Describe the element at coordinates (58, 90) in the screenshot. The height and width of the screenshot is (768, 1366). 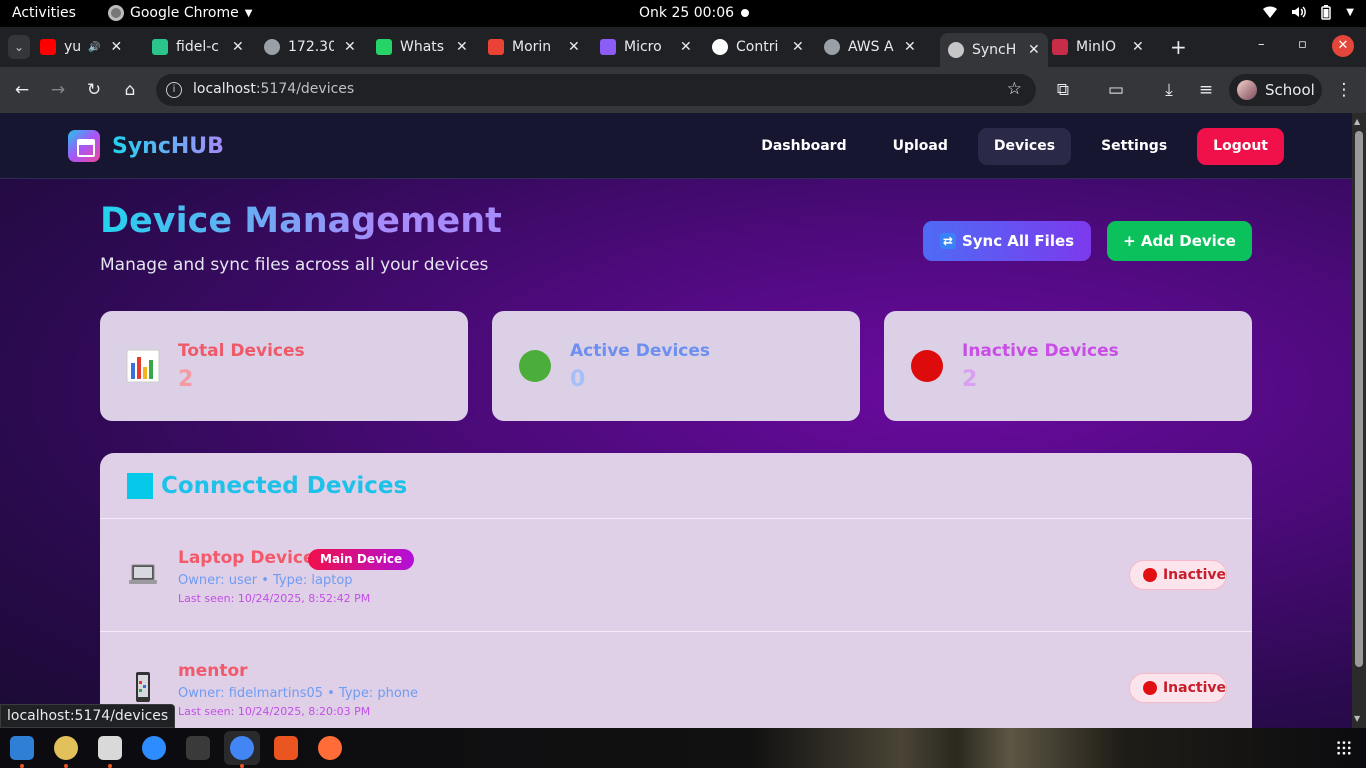
I see `forward-button: →` at that location.